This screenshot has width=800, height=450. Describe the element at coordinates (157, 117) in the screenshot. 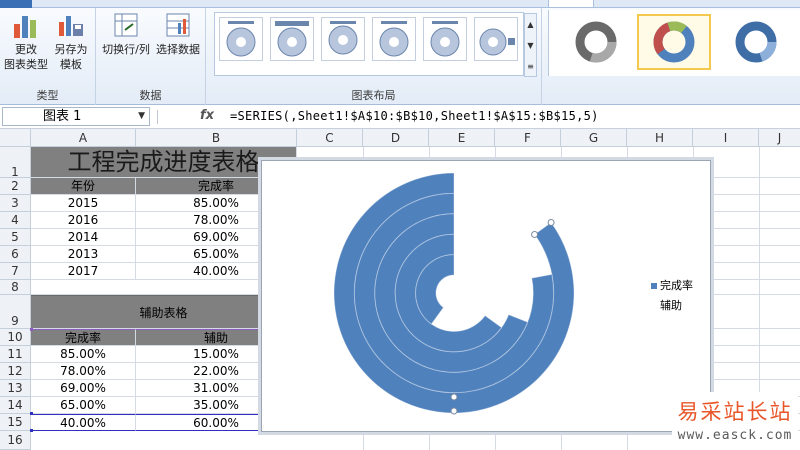

I see `formula-bar-divider` at that location.